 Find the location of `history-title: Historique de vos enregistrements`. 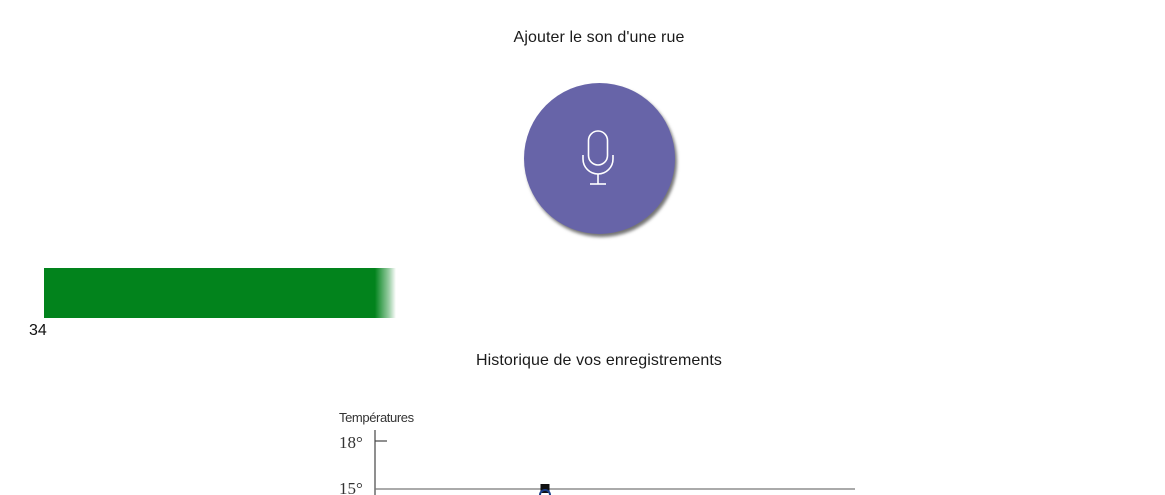

history-title: Historique de vos enregistrements is located at coordinates (599, 360).